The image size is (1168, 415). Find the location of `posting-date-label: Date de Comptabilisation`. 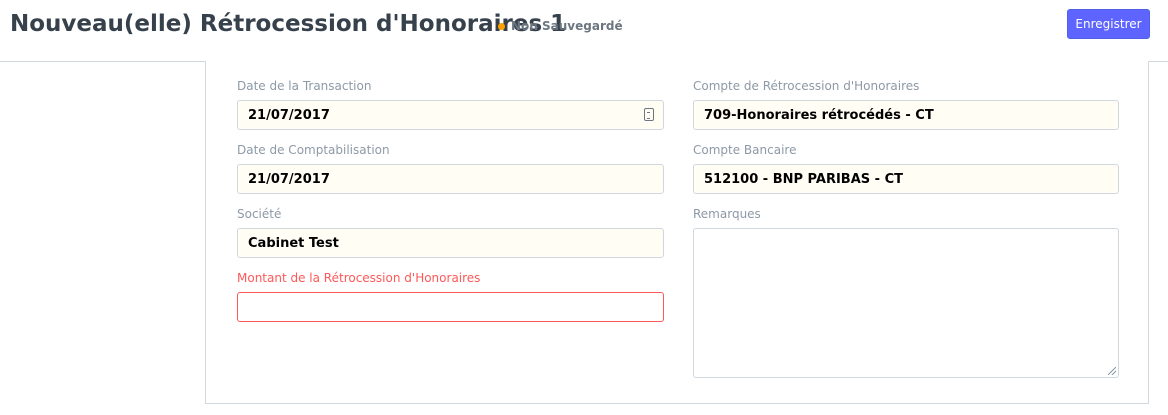

posting-date-label: Date de Comptabilisation is located at coordinates (313, 150).